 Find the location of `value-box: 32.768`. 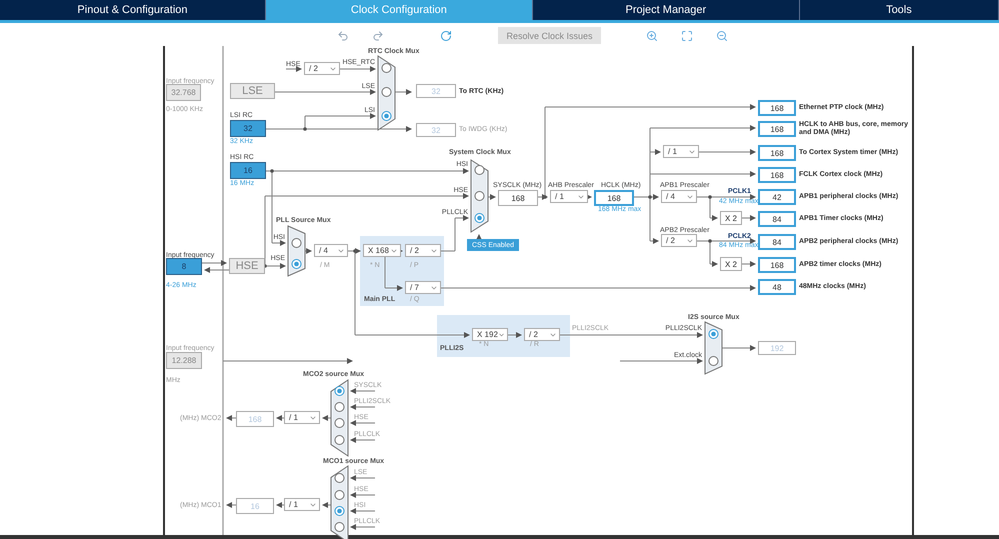

value-box: 32.768 is located at coordinates (183, 92).